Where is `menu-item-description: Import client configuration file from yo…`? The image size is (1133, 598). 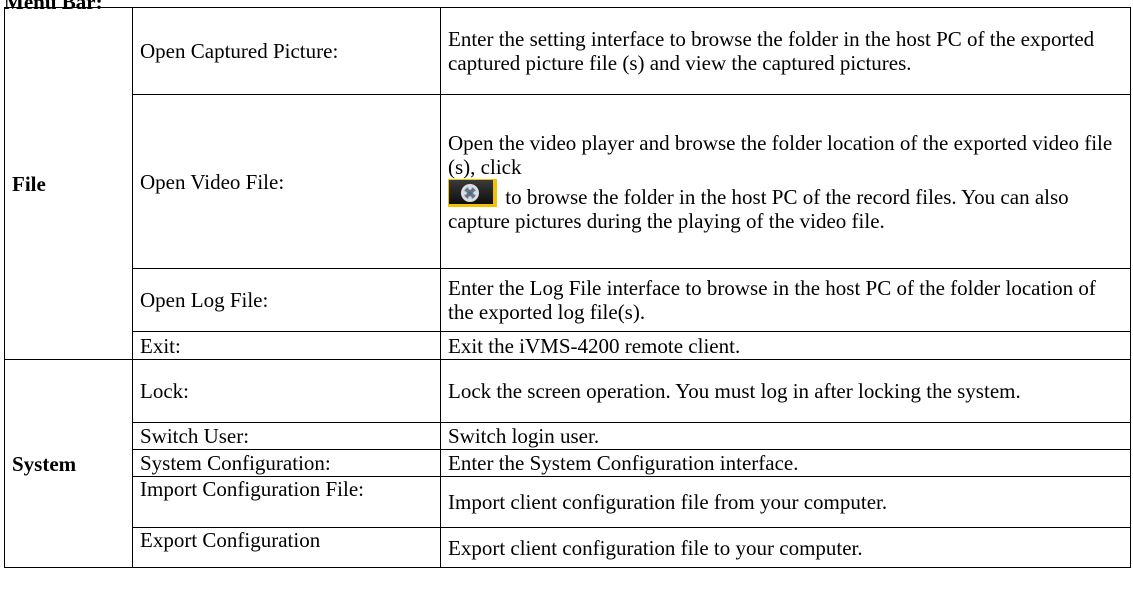
menu-item-description: Import client configuration file from yo… is located at coordinates (785, 502).